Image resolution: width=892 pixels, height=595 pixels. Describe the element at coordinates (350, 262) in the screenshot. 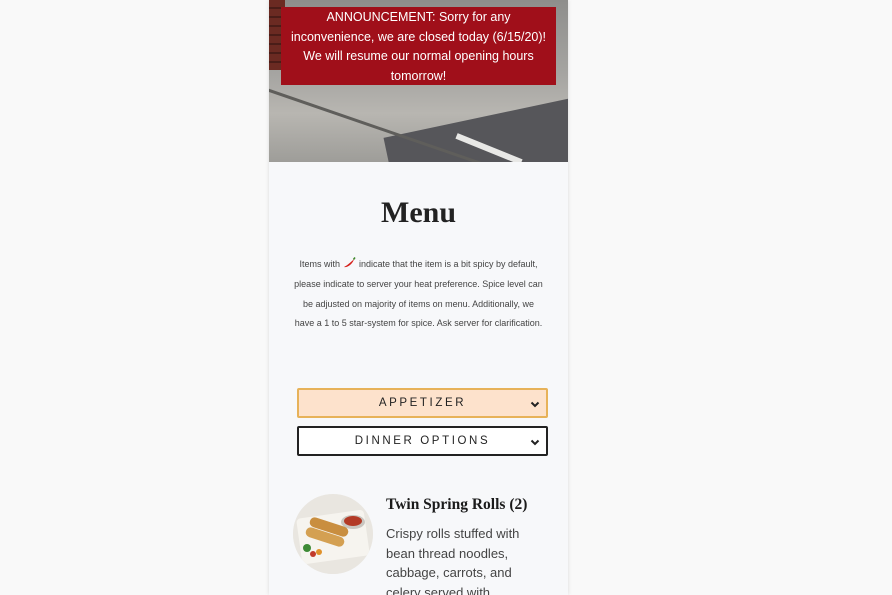

I see `chili-pepper-icon` at that location.